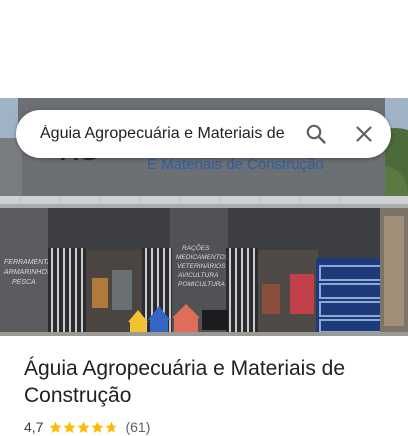  I want to click on center-wall-line-3: VETERINÁRIOS, so click(201, 265).